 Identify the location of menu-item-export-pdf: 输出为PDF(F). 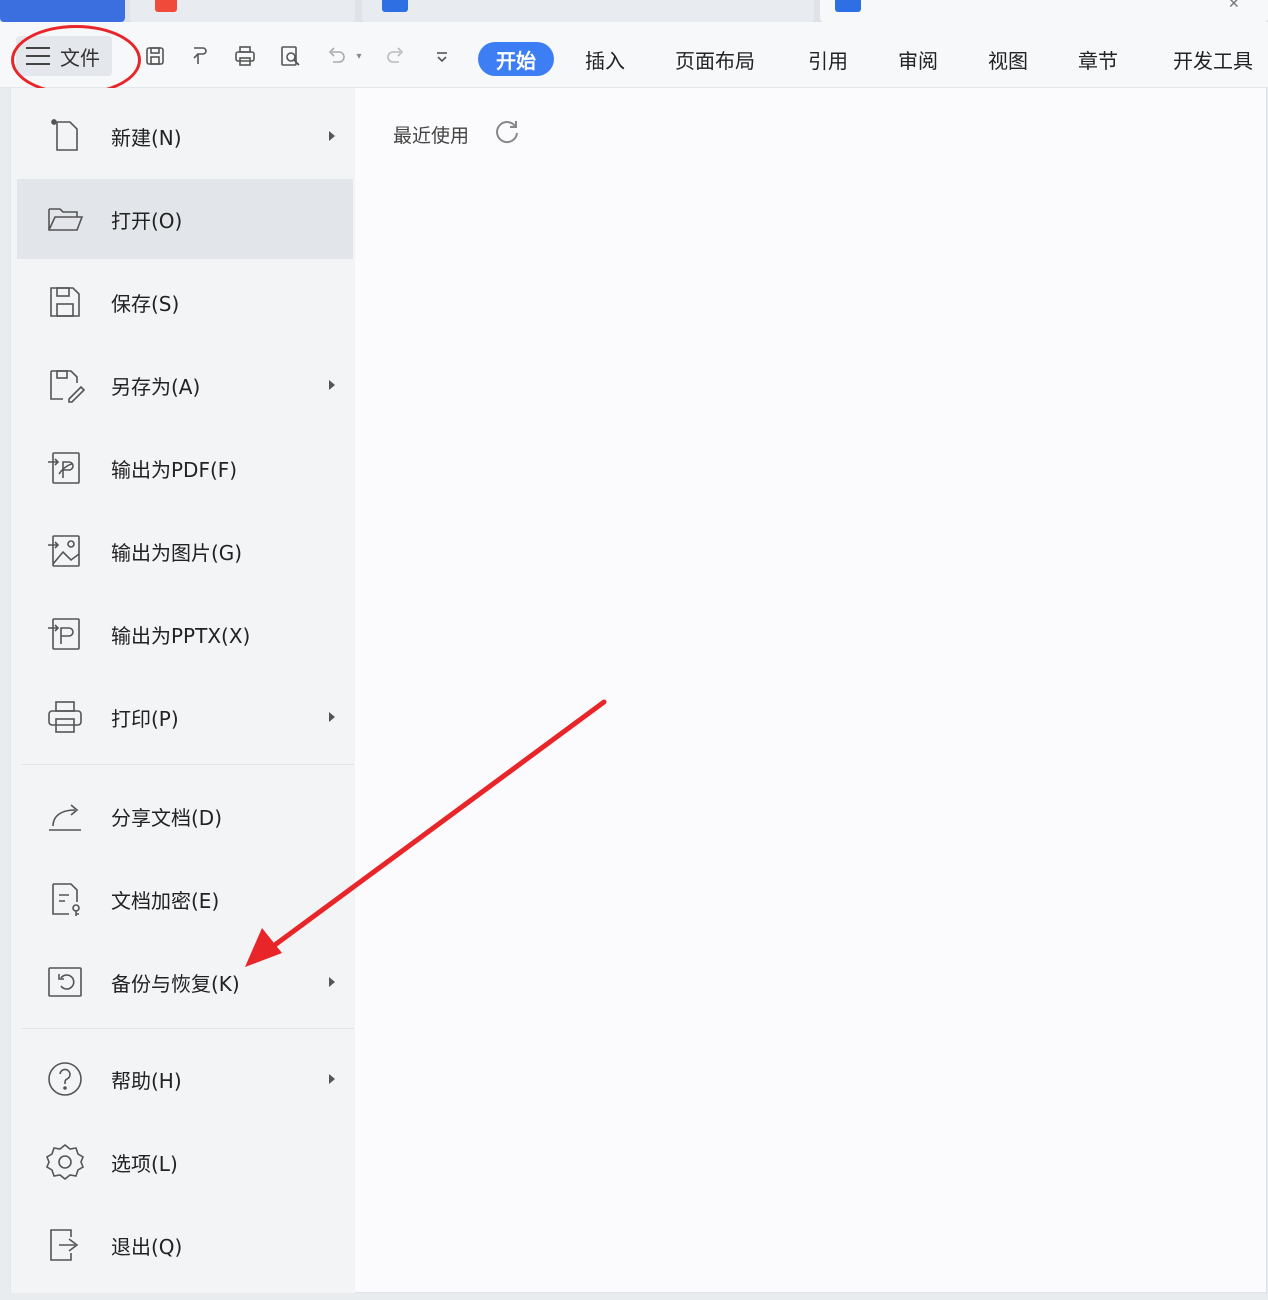
(185, 468).